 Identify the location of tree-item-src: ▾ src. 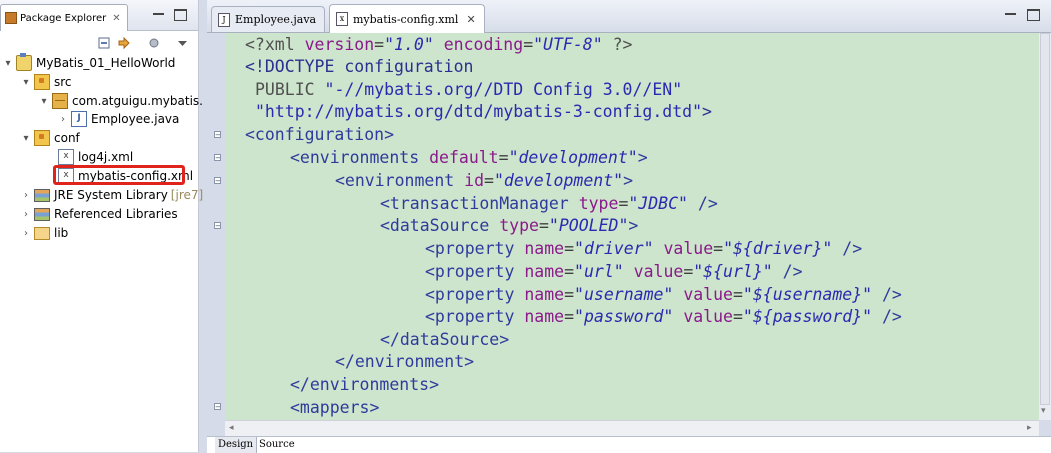
(46, 82).